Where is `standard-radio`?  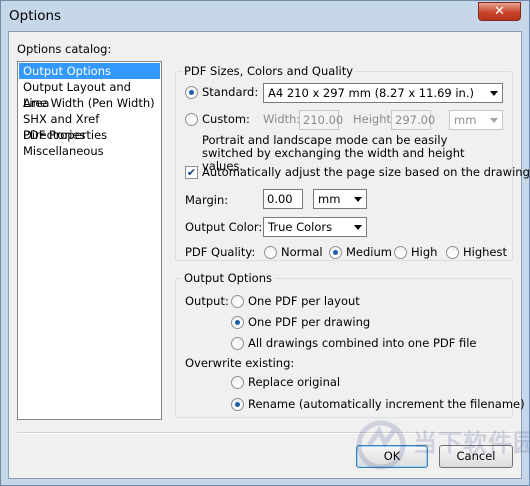 standard-radio is located at coordinates (191, 92).